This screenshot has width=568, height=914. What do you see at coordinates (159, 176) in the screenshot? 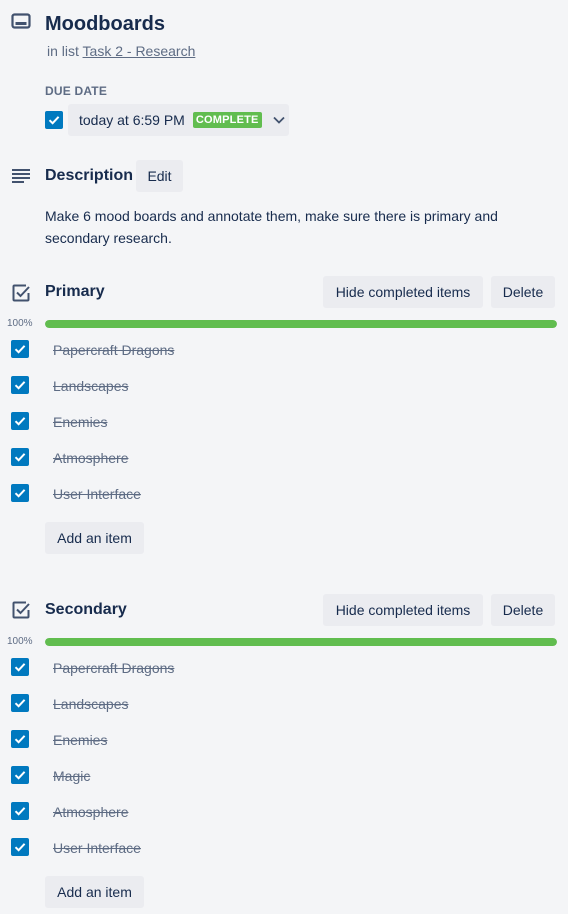
I see `description-edit-button: Edit` at bounding box center [159, 176].